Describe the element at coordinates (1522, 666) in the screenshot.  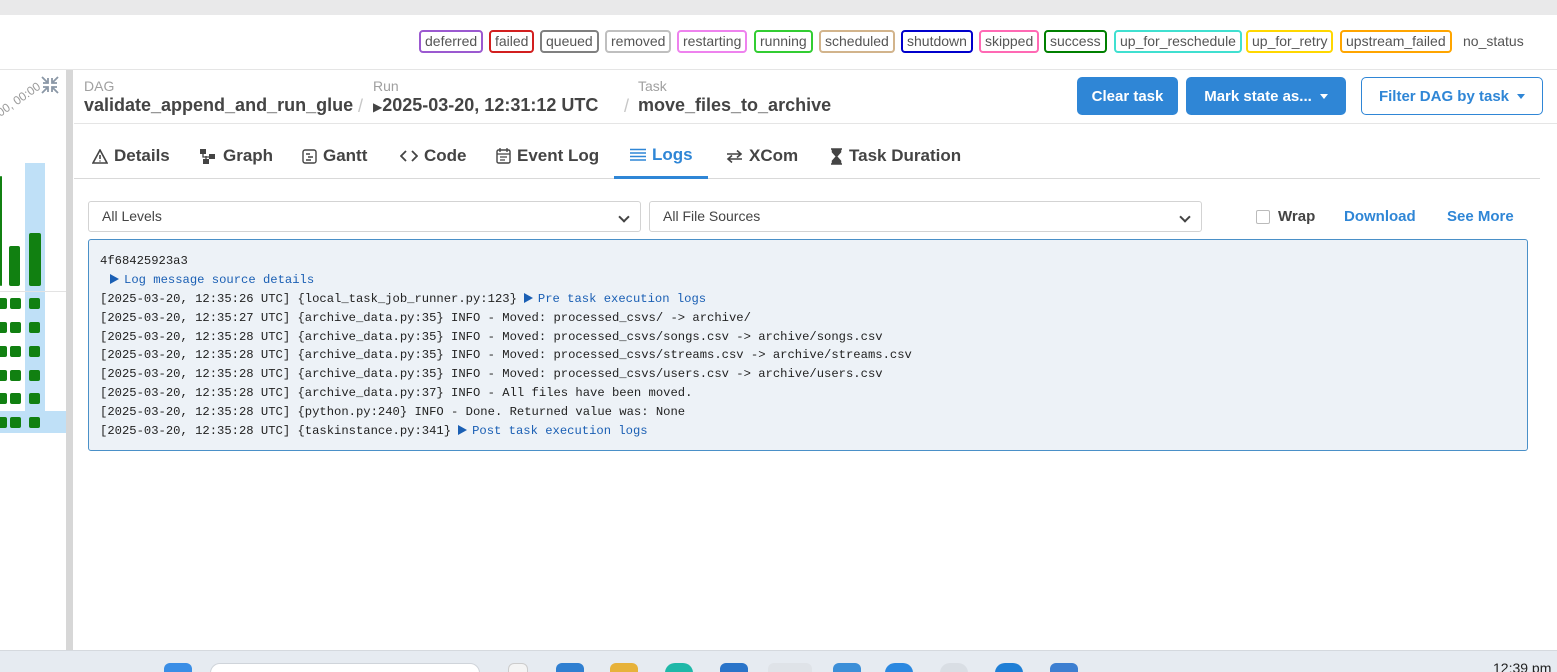
I see `taskbar-clock: 12:39 pm` at that location.